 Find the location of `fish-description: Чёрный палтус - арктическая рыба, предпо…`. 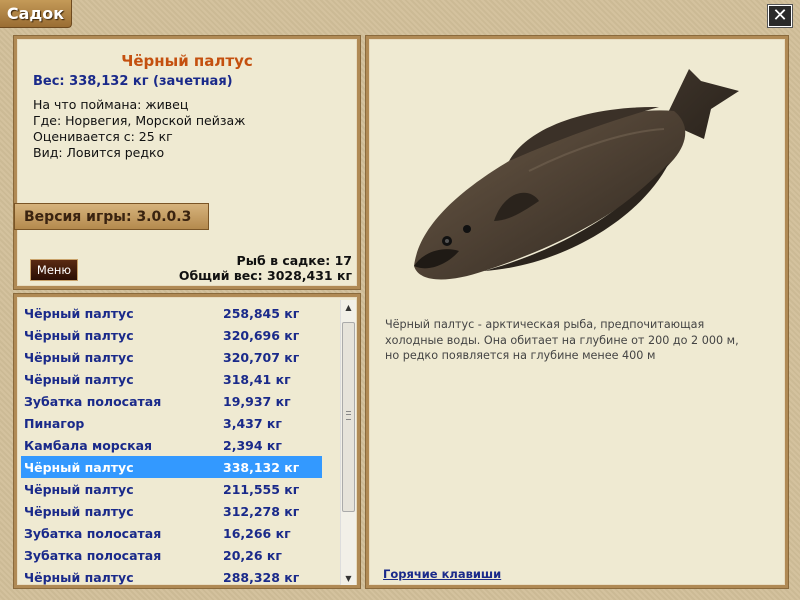

fish-description: Чёрный палтус - арктическая рыба, предпо… is located at coordinates (562, 340).